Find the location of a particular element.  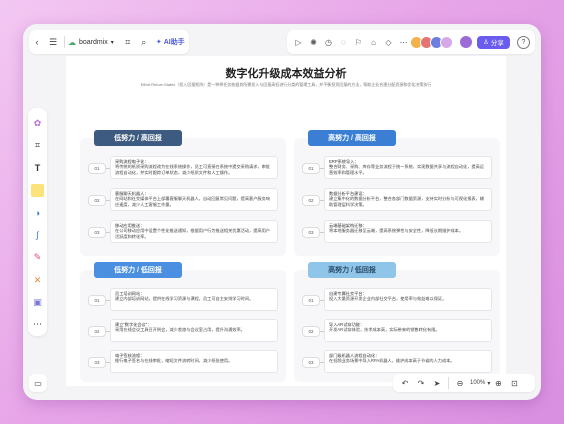

more-icon: ⋯ is located at coordinates (403, 42).